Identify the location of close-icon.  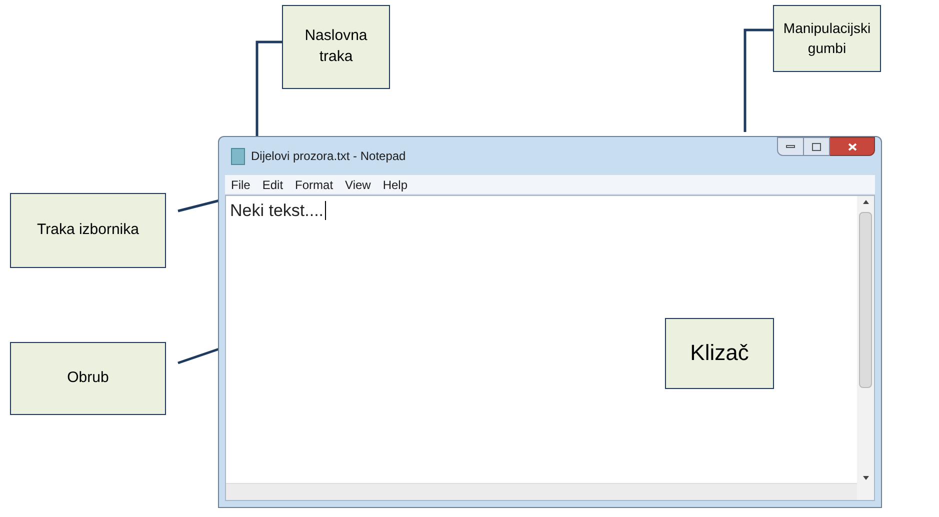
(852, 146).